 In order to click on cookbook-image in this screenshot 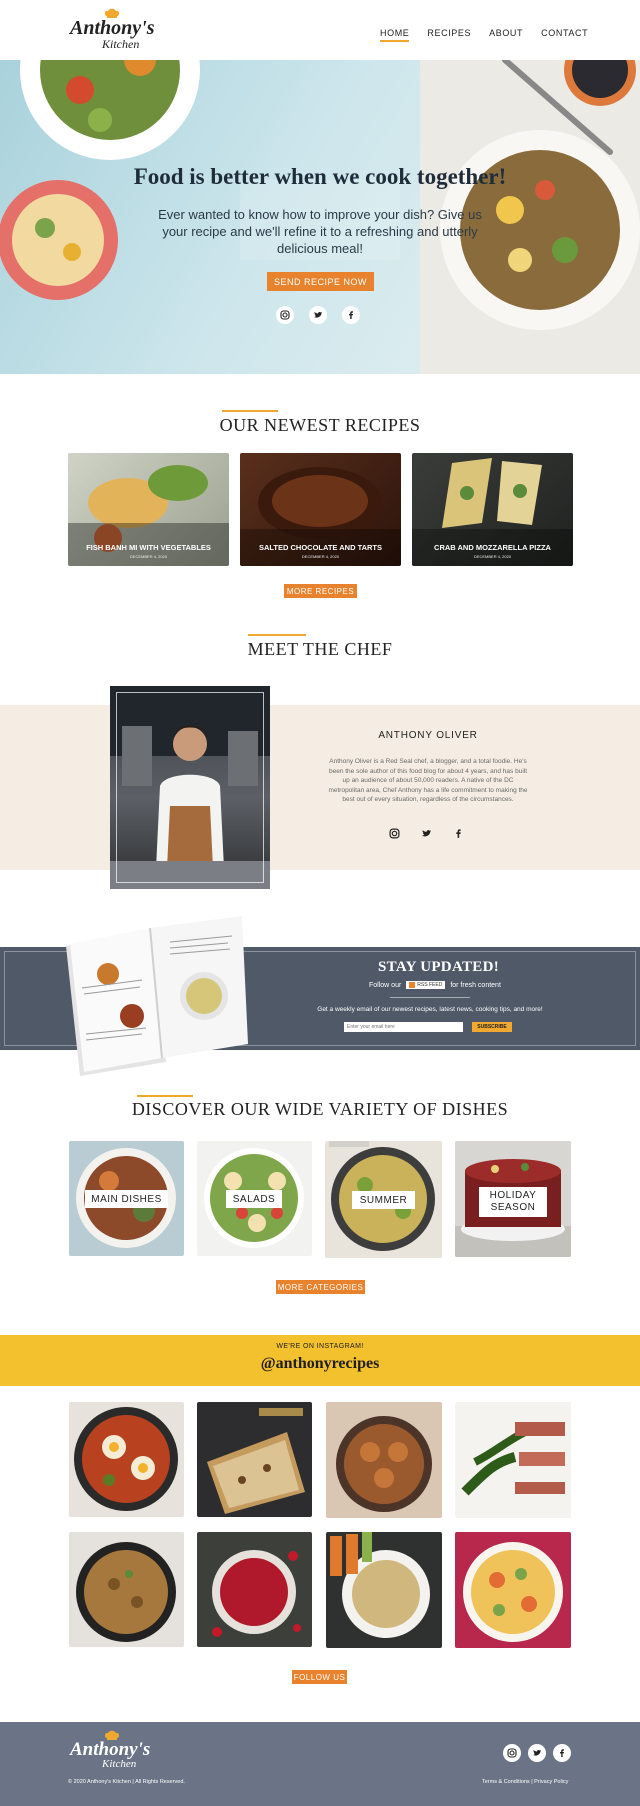, I will do `click(157, 996)`.